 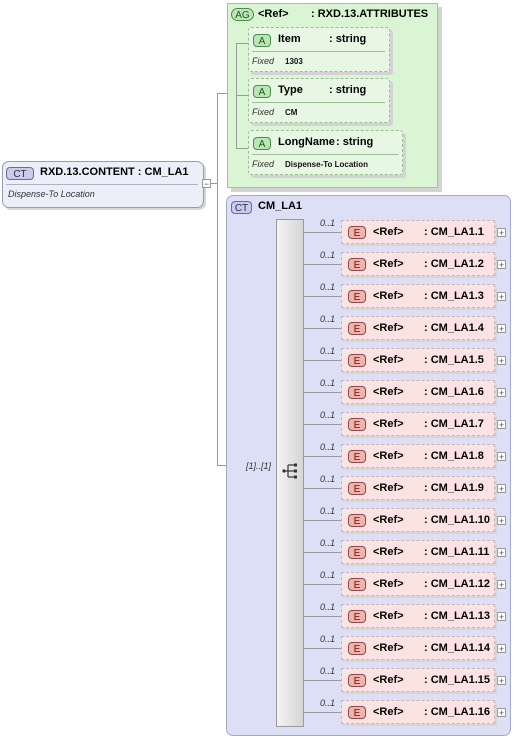 I want to click on element-name: : CM_LA1.12, so click(x=457, y=584).